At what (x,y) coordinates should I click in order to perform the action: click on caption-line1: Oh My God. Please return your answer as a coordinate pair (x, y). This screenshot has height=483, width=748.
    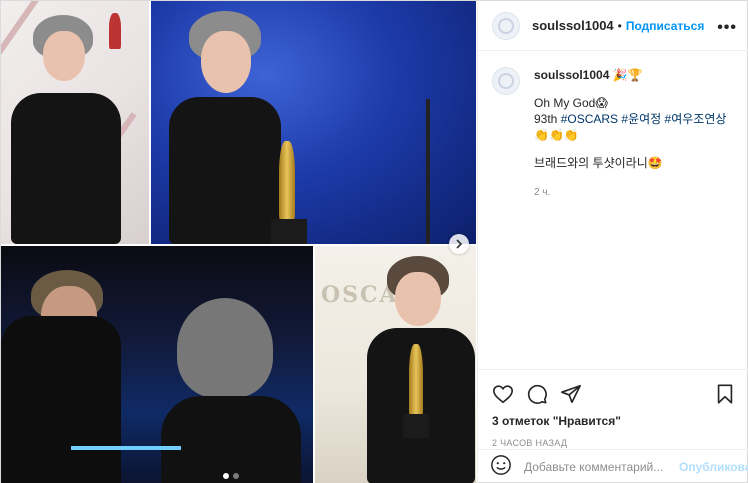
    Looking at the image, I should click on (565, 103).